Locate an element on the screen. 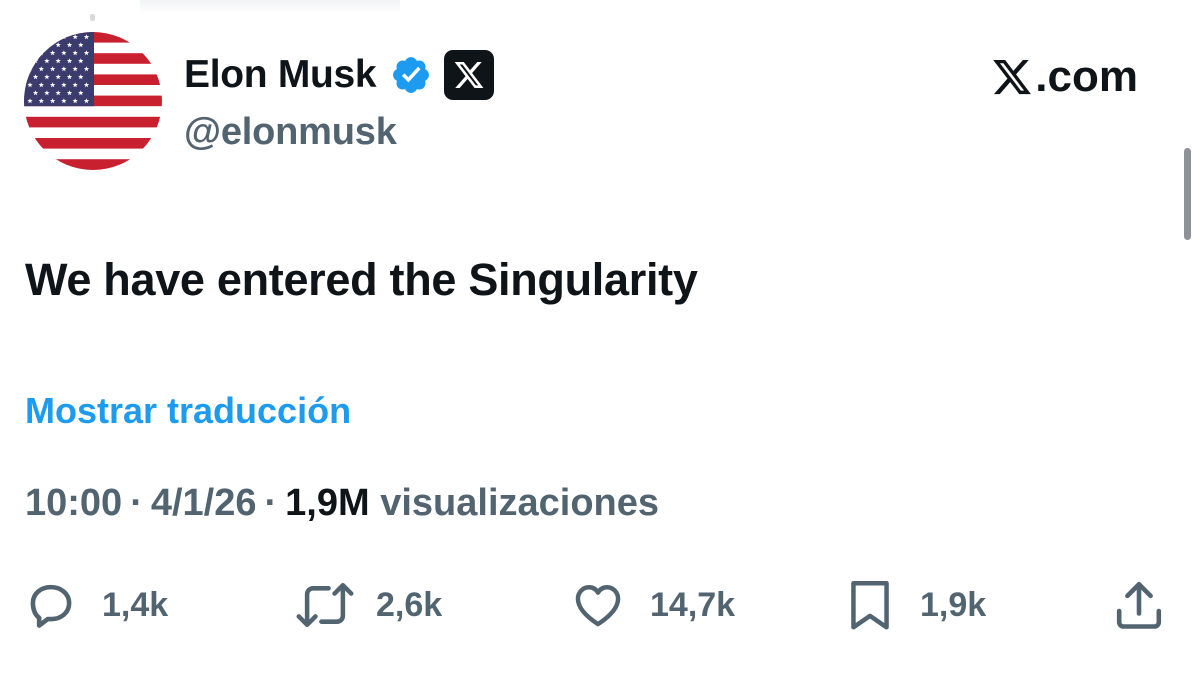  site-watermark: .com is located at coordinates (1064, 77).